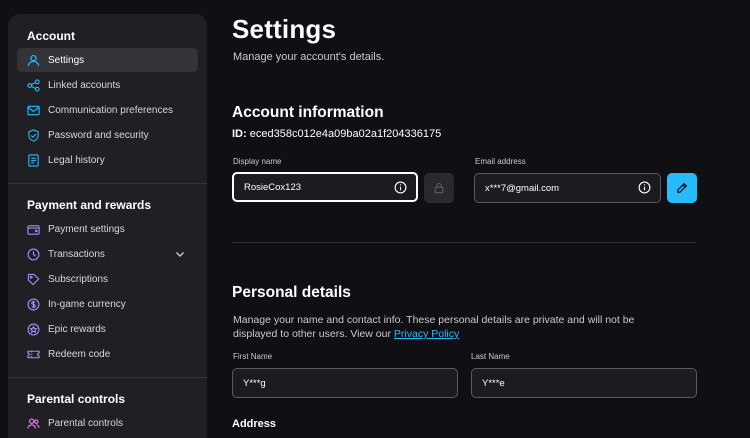  Describe the element at coordinates (51, 36) in the screenshot. I see `section-title-account: Account` at that location.